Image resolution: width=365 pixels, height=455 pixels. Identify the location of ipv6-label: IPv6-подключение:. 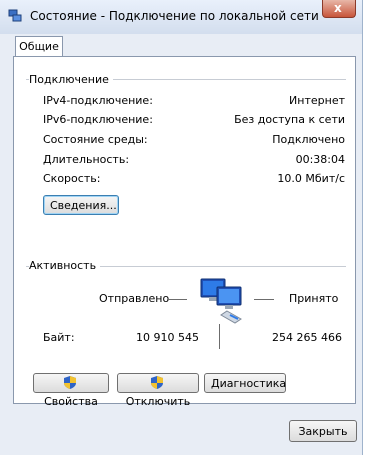
(98, 119).